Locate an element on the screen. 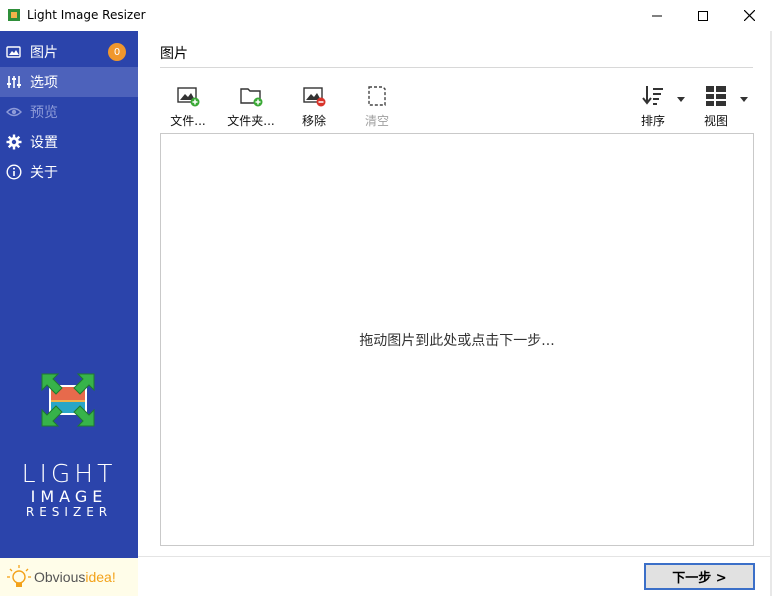  company-name-prefix: Obvious is located at coordinates (60, 577).